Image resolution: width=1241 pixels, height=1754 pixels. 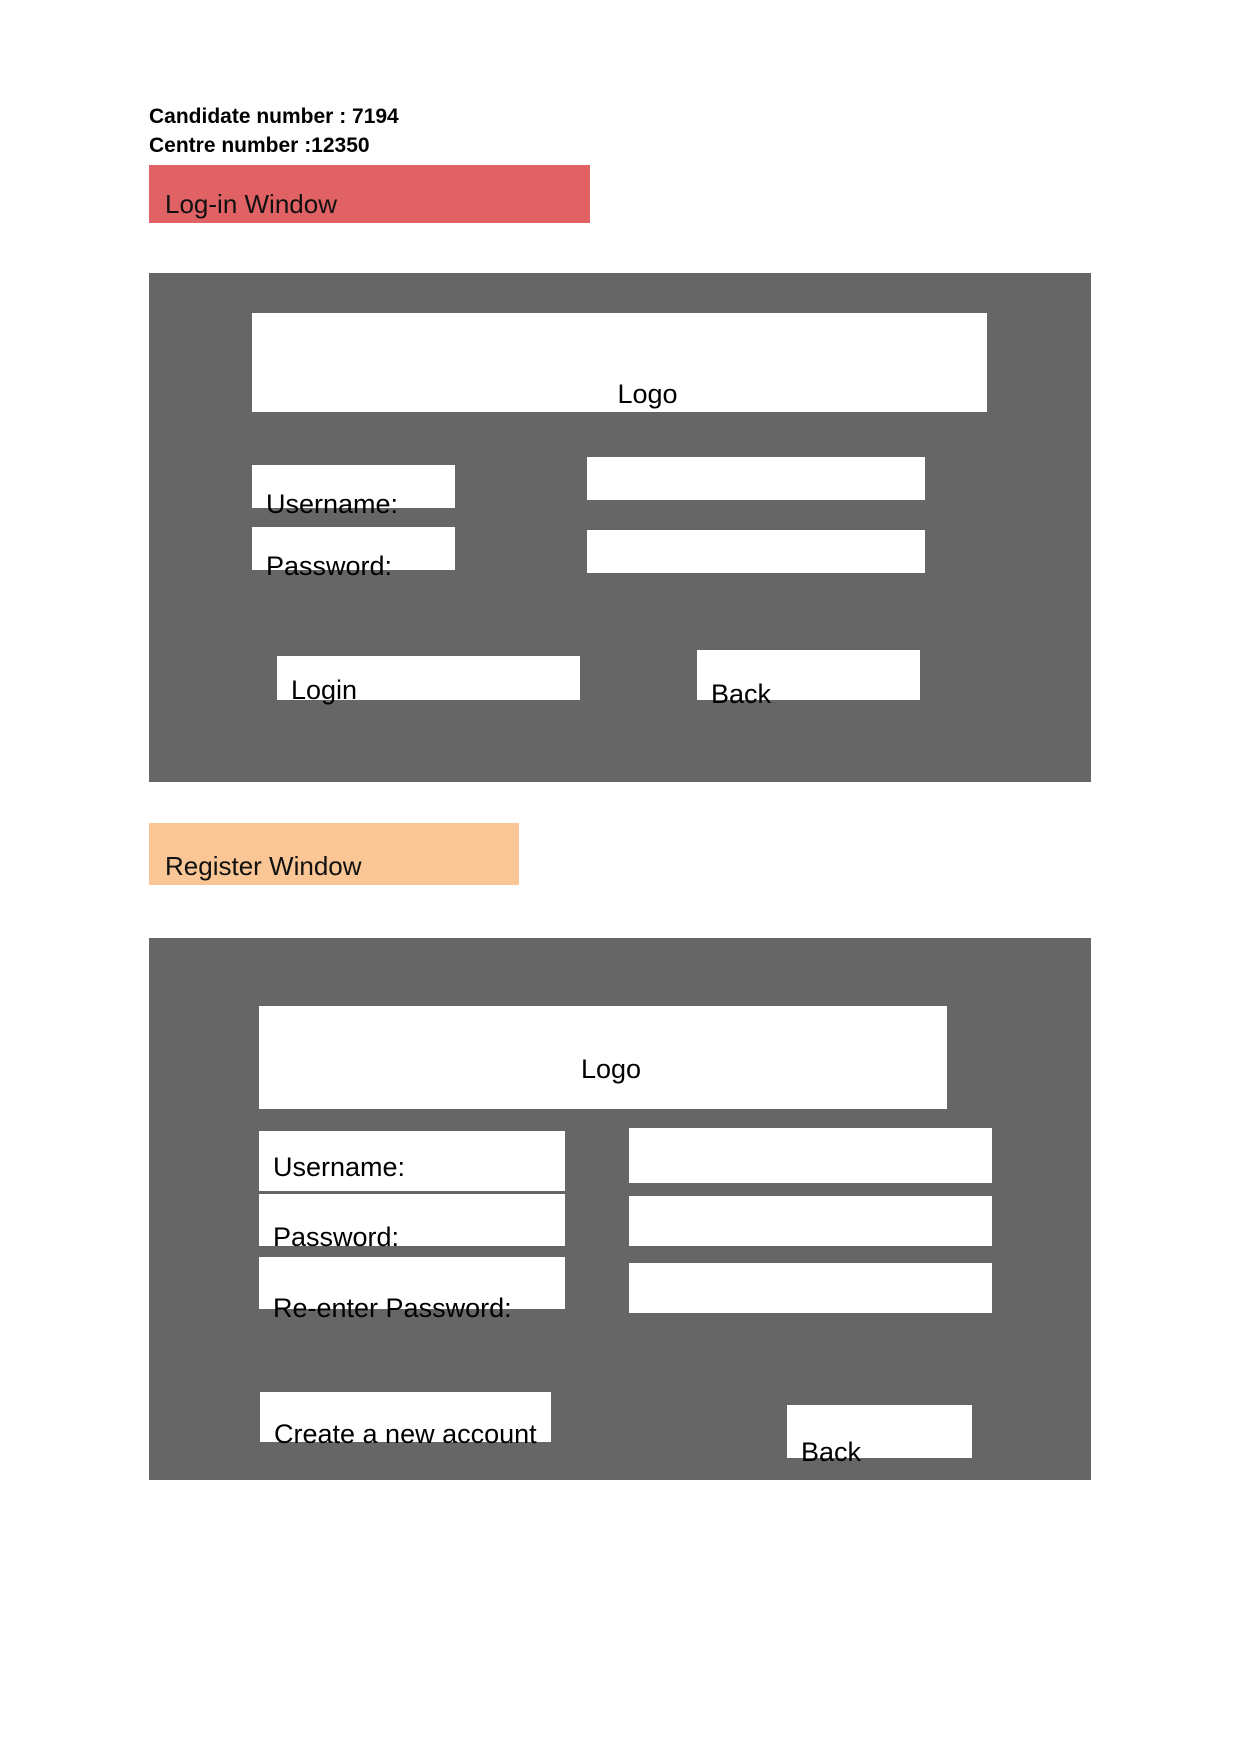 I want to click on register-repassword-input, so click(x=810, y=1288).